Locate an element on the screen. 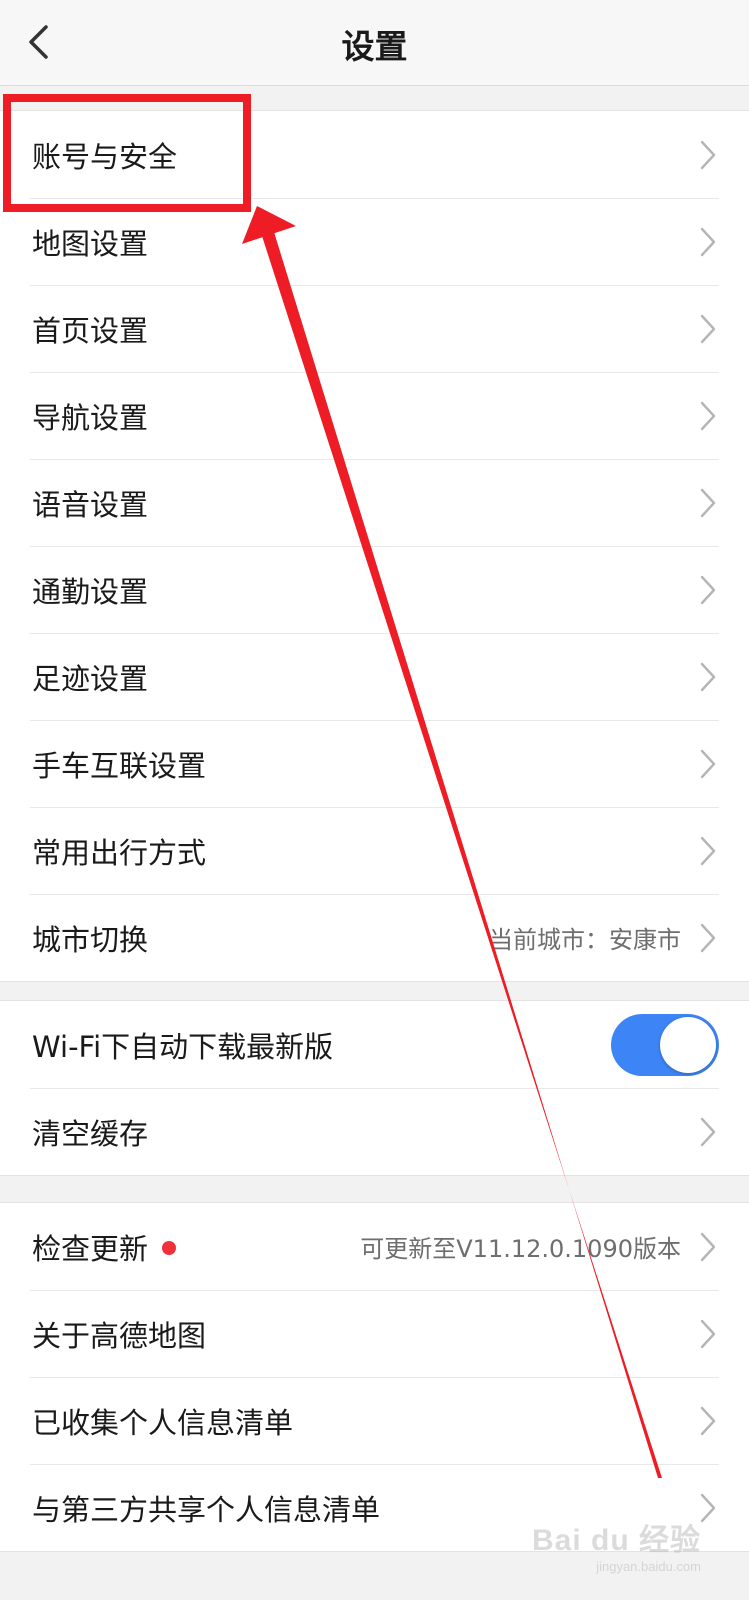  watermark-logo: Bai du 经验 is located at coordinates (616, 1540).